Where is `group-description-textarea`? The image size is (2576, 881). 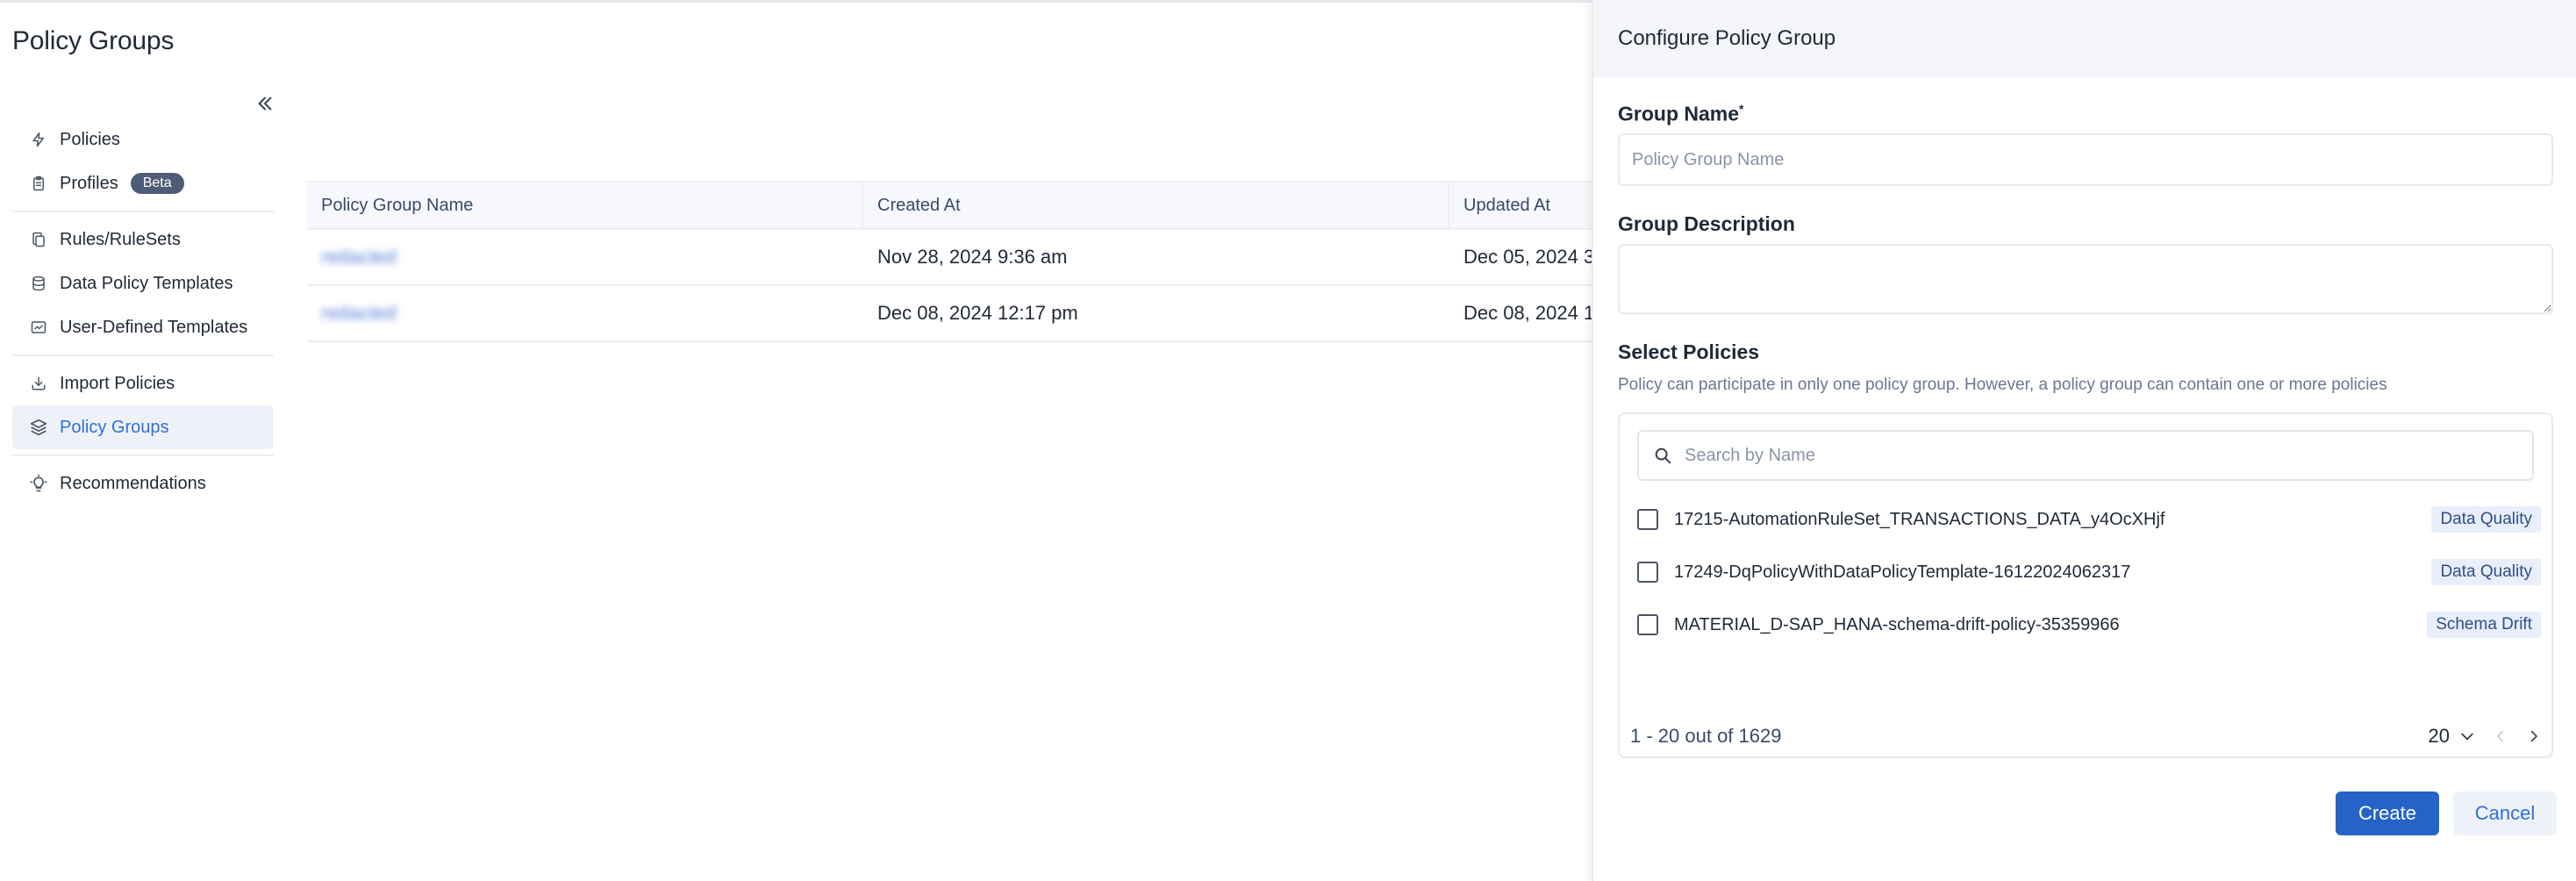 group-description-textarea is located at coordinates (2085, 279).